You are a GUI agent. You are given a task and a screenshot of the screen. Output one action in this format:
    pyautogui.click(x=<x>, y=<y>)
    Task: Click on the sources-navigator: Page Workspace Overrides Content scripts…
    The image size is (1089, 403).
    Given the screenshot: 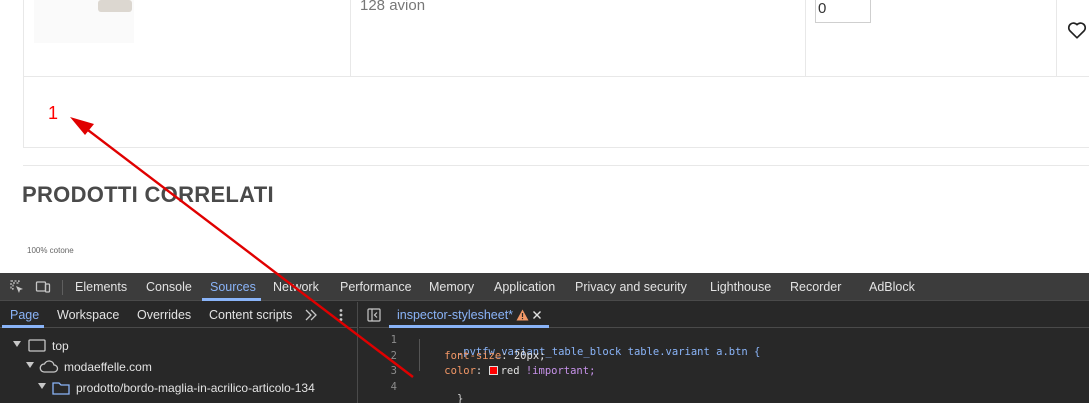 What is the action you would take?
    pyautogui.click(x=179, y=352)
    